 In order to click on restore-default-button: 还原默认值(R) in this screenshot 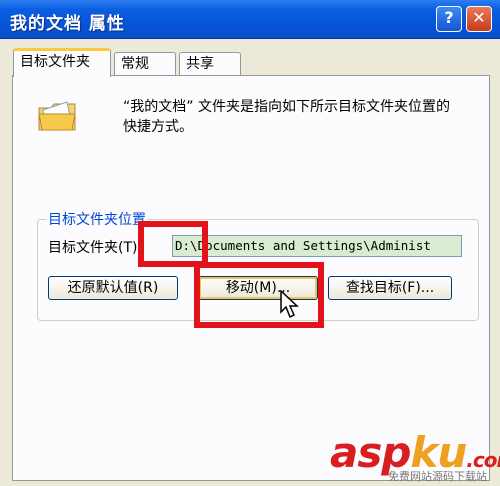, I will do `click(113, 288)`.